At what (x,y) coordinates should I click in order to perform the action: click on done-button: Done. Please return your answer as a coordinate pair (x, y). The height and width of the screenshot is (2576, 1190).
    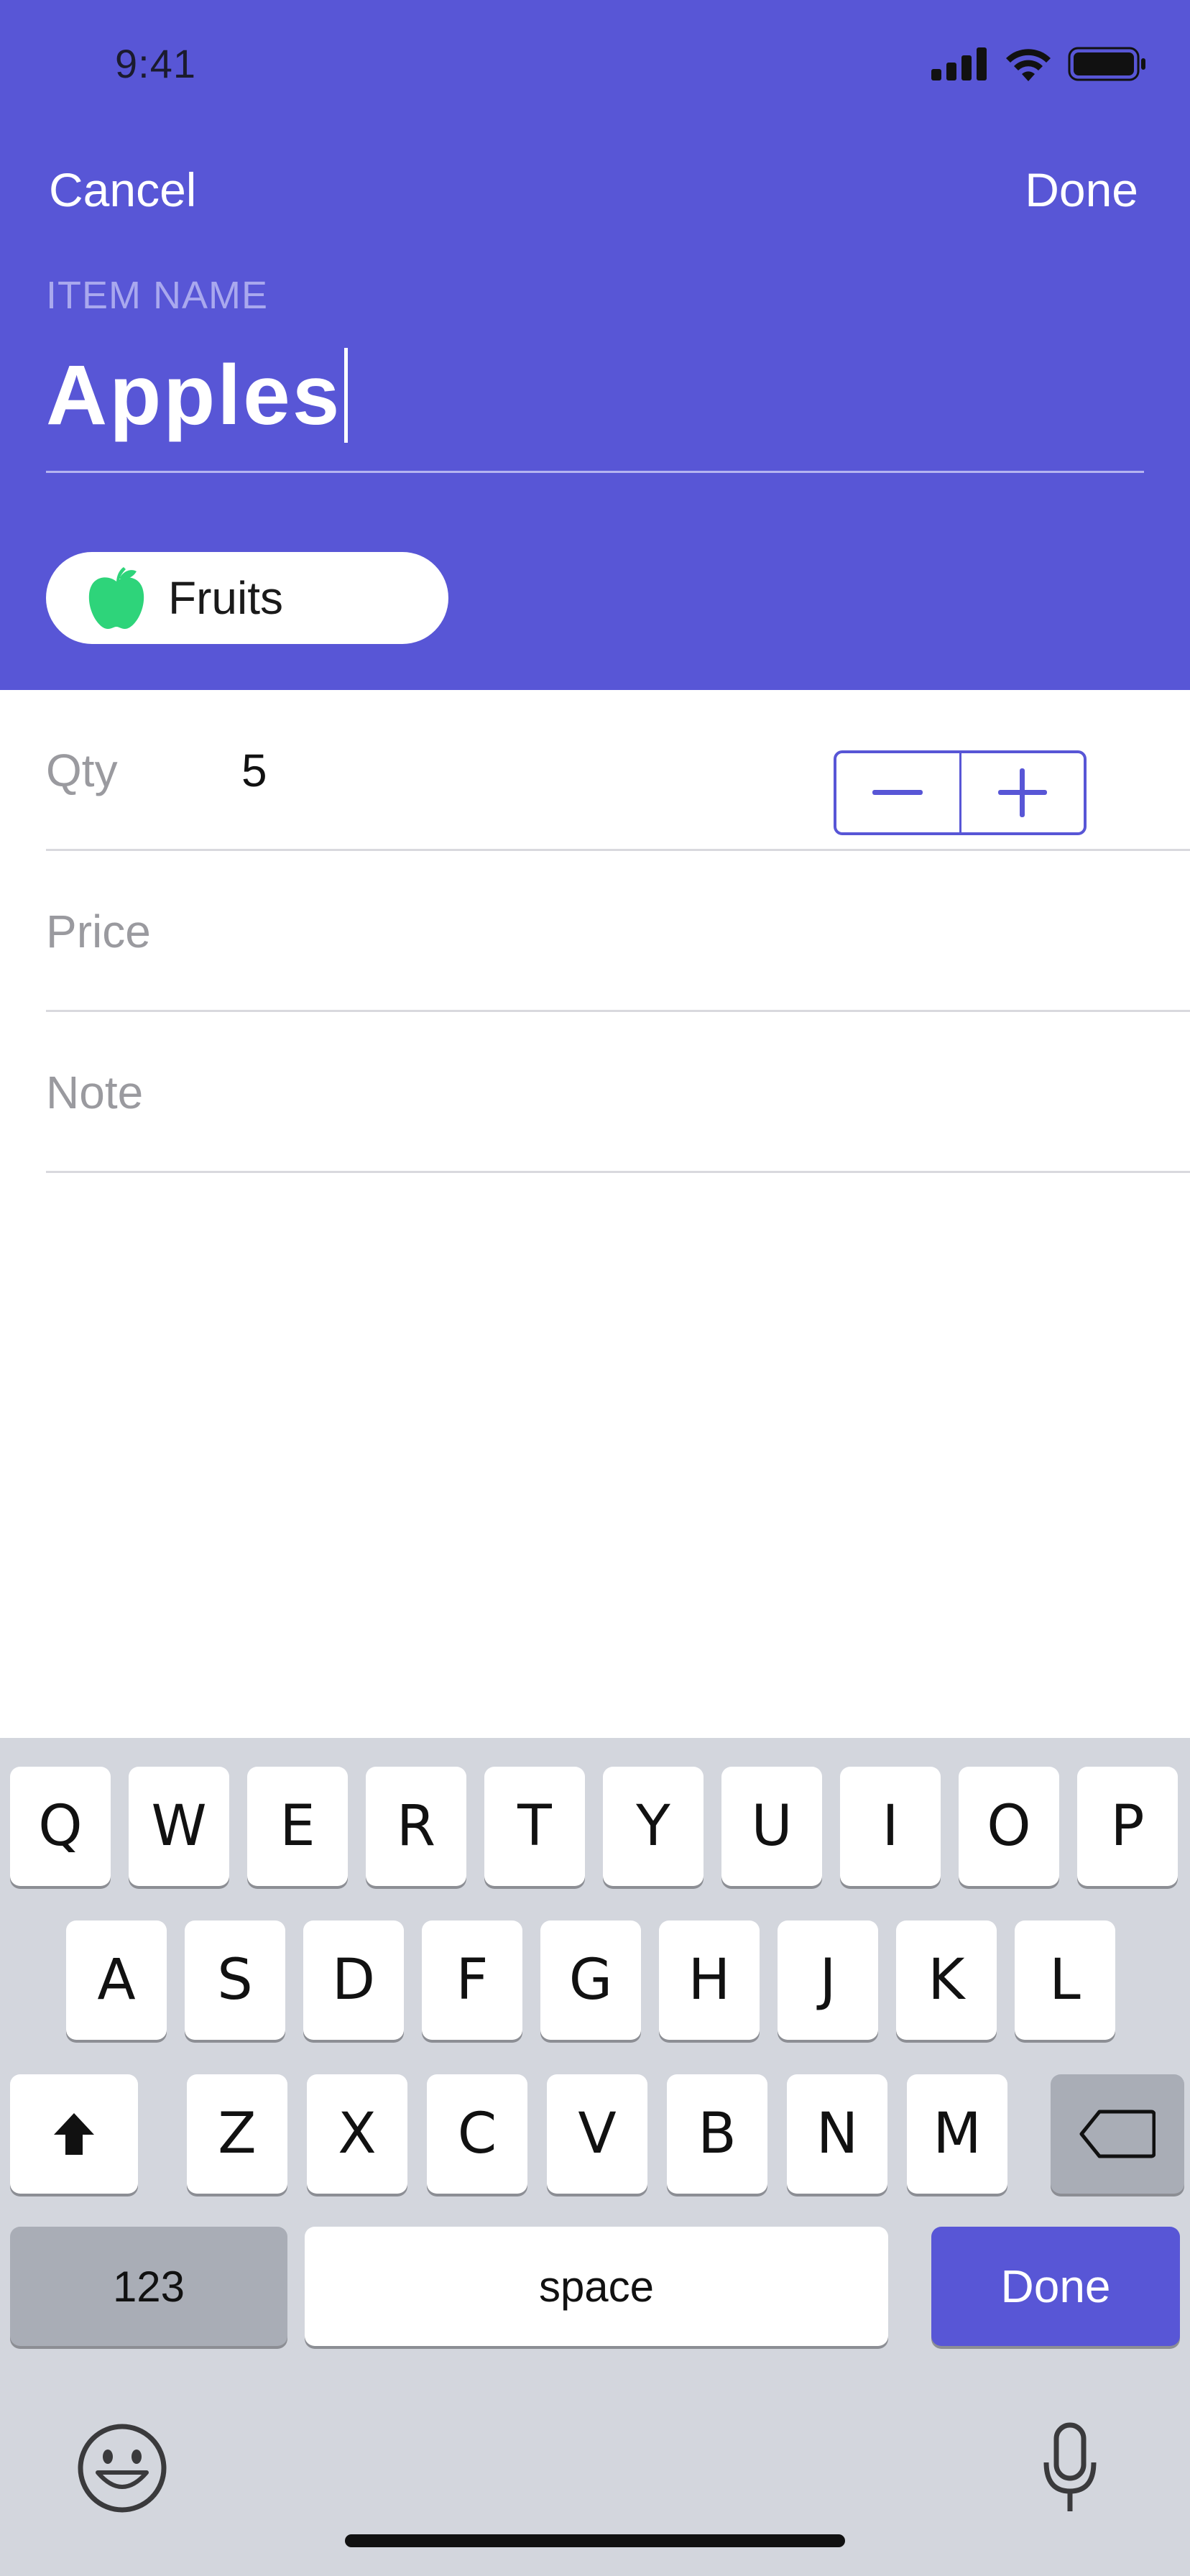
    Looking at the image, I should click on (1081, 189).